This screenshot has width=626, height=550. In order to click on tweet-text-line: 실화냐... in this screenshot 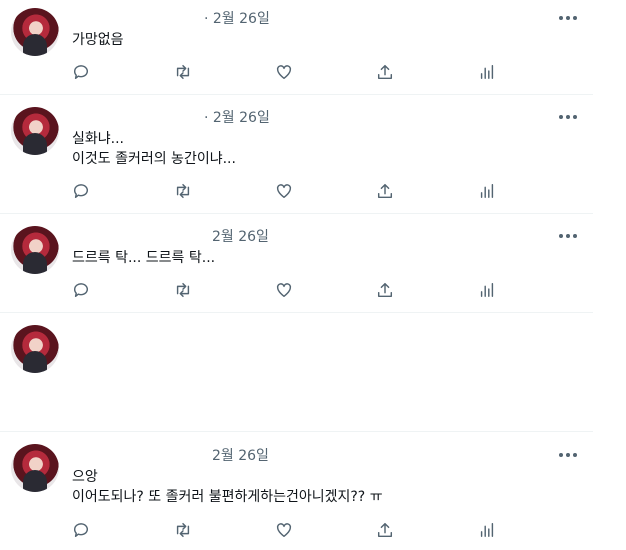, I will do `click(98, 139)`.